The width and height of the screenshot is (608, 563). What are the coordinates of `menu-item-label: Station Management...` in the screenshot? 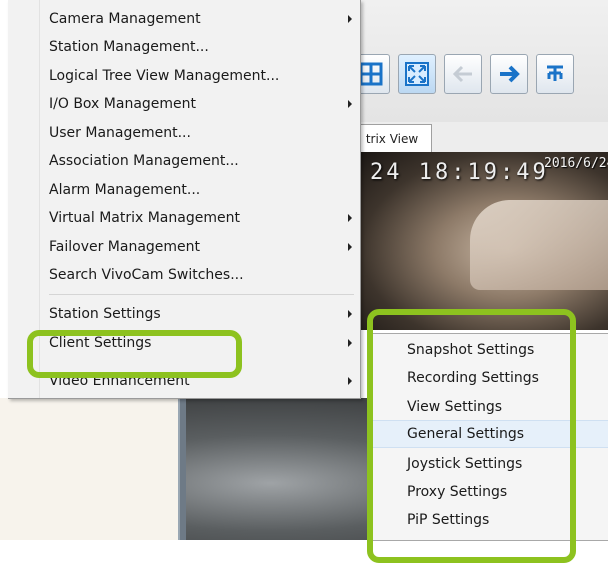 It's located at (129, 47).